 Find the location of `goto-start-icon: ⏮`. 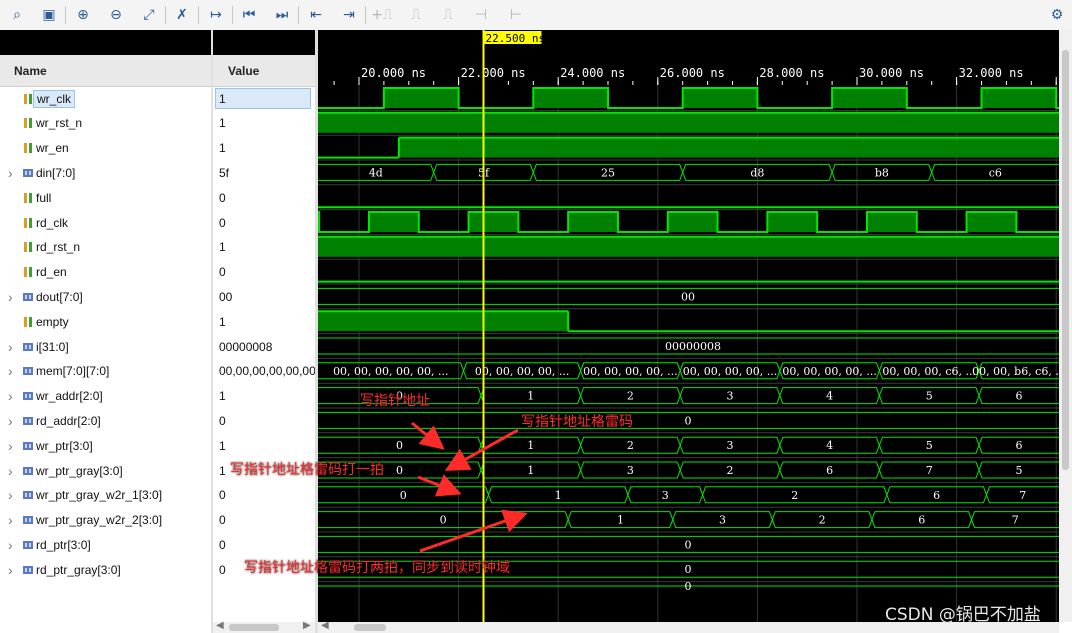

goto-start-icon: ⏮ is located at coordinates (249, 15).